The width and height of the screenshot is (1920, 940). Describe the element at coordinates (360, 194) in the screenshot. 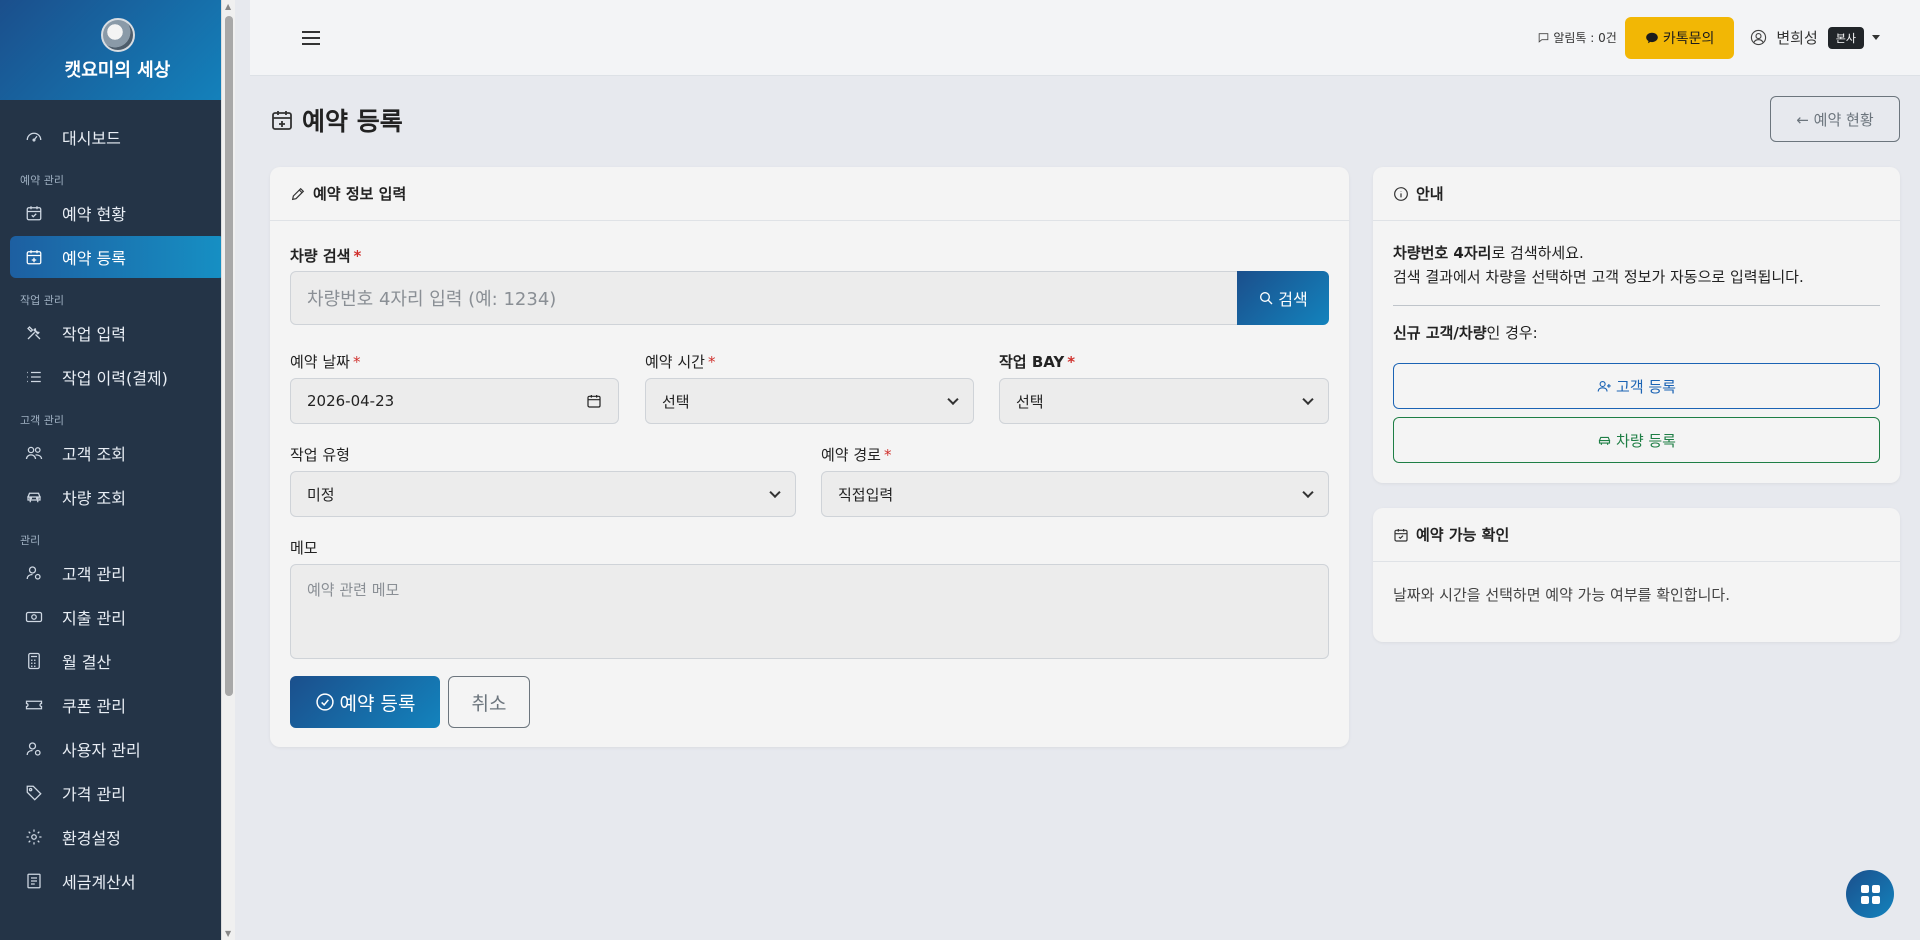

I see `card-header-title: 예약 정보 입력` at that location.